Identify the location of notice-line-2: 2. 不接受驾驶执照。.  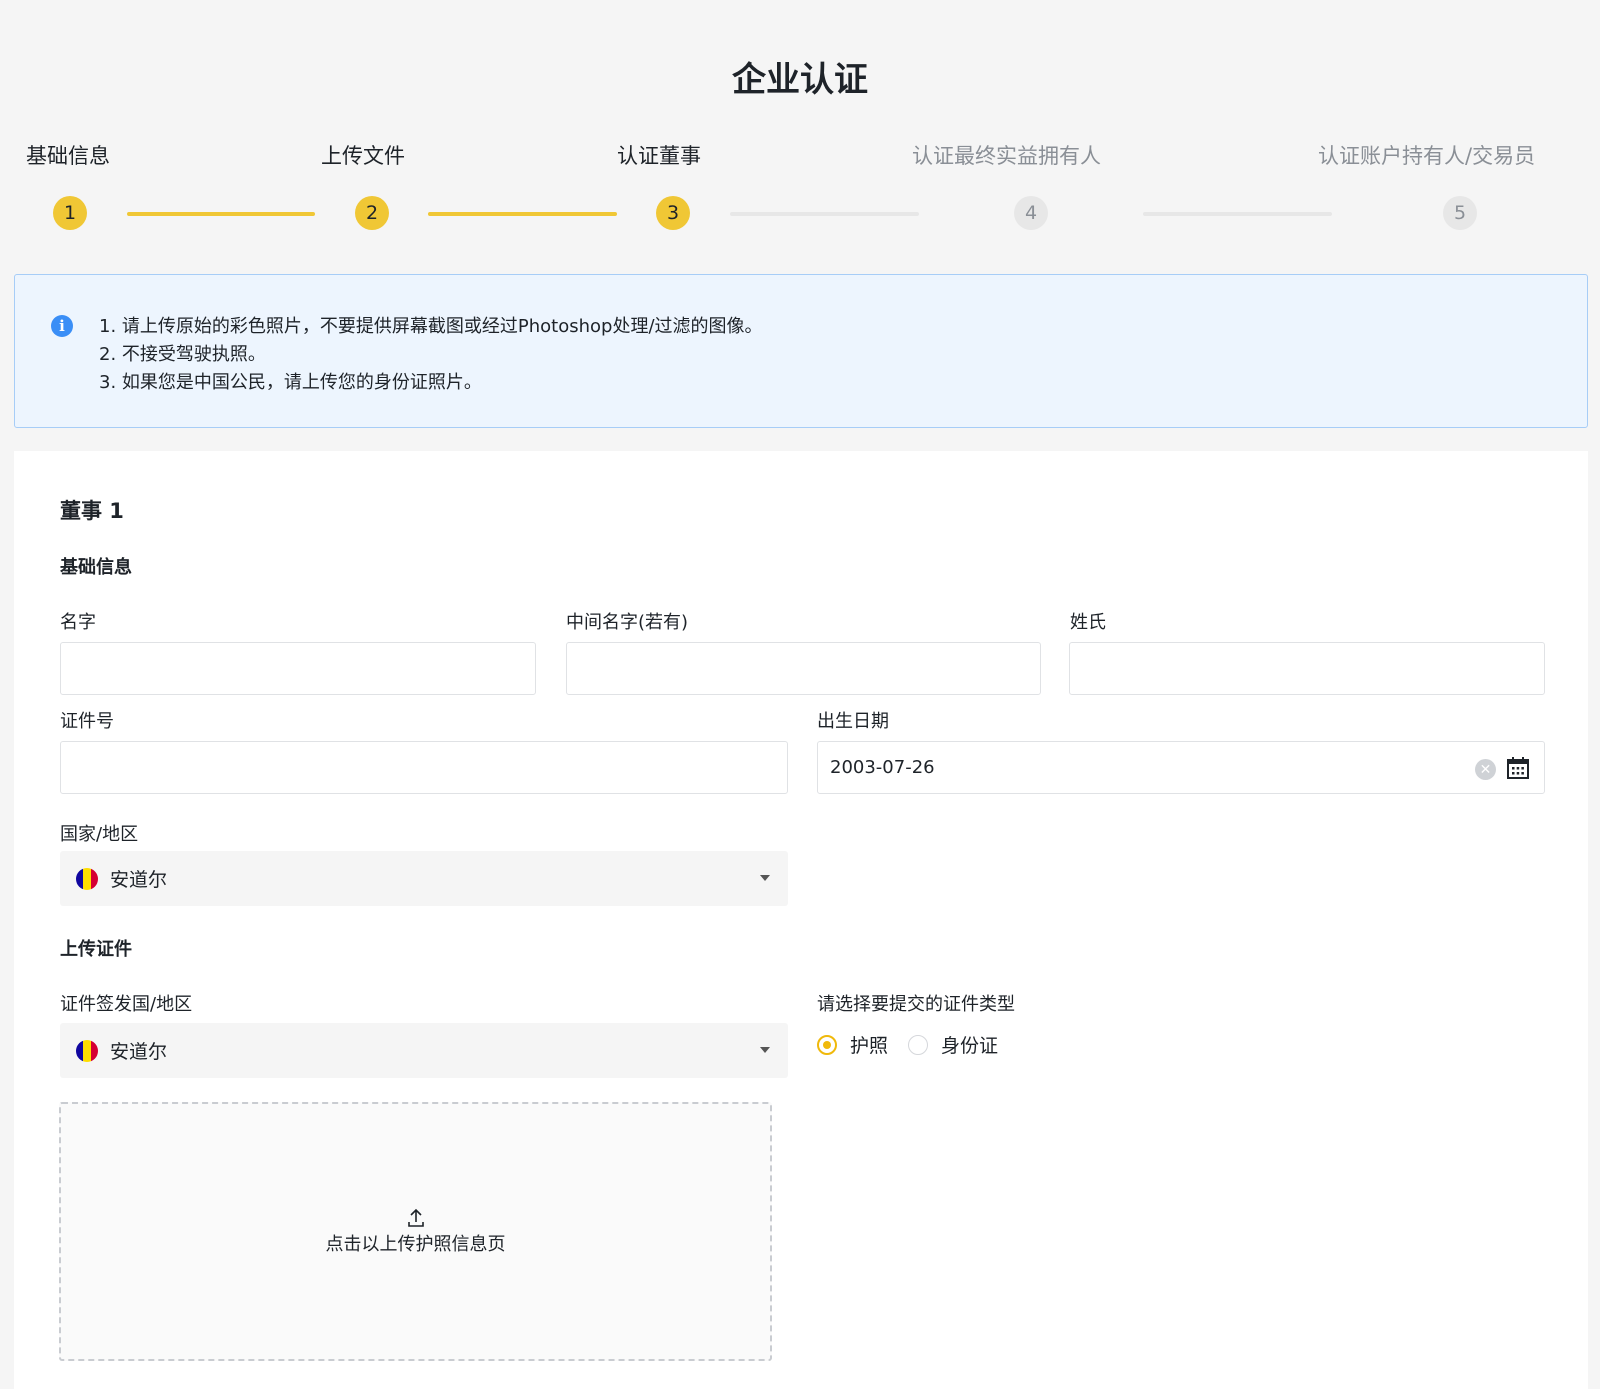
(182, 354).